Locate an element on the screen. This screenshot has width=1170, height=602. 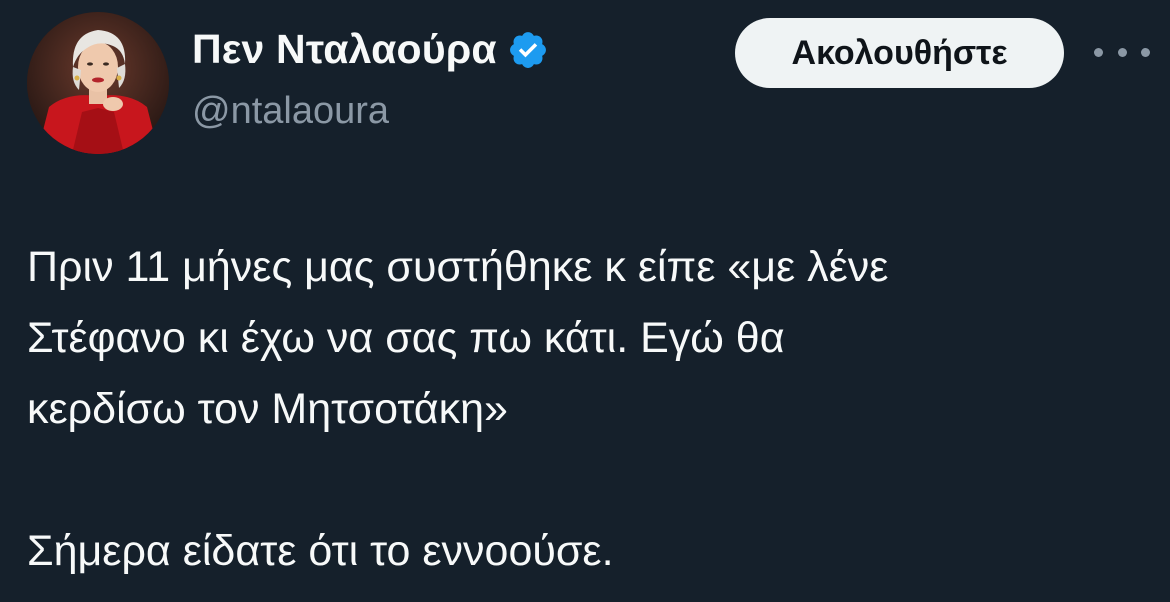
author-handle: @ntalaoura is located at coordinates (290, 111).